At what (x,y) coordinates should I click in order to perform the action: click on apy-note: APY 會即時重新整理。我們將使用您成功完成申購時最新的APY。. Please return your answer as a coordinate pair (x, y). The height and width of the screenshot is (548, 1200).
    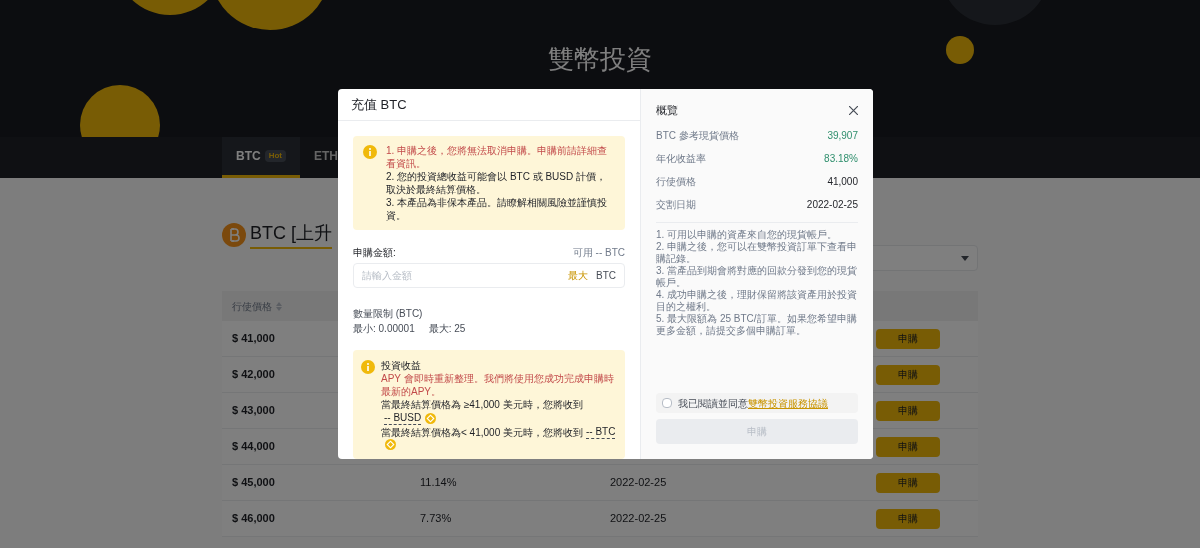
    Looking at the image, I should click on (498, 385).